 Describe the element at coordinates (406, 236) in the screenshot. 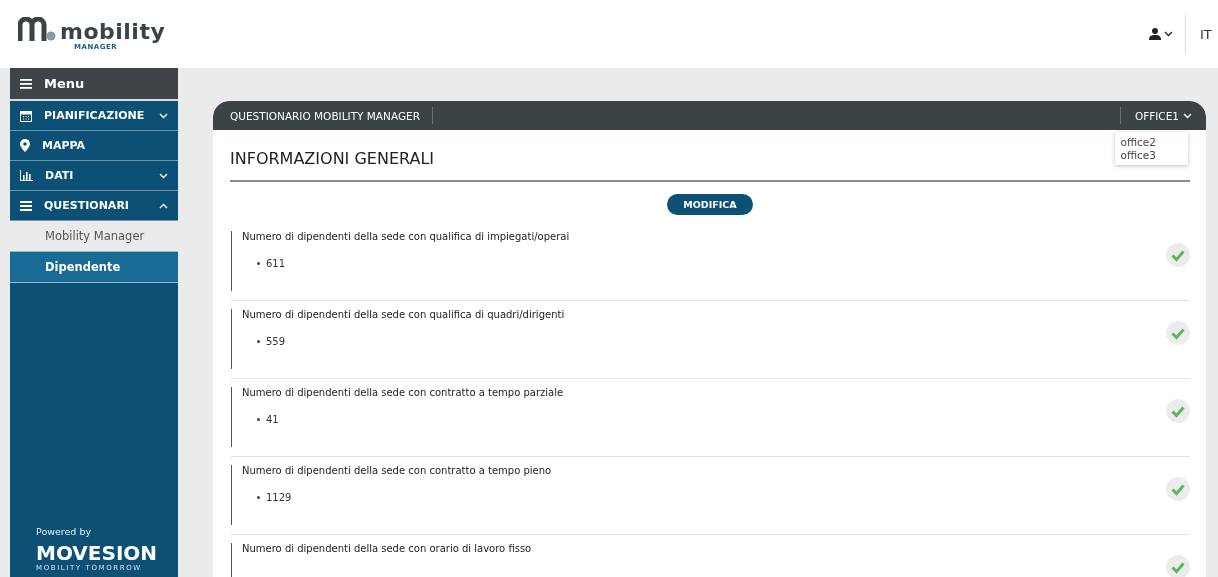

I see `question-text: Numero di dipendenti della sede con qualifica di impiegati/operai` at that location.